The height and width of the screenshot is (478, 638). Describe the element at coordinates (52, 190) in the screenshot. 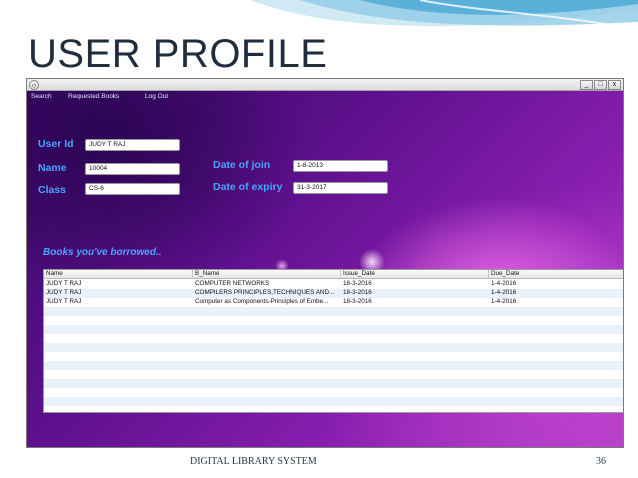

I see `class-label: Class` at that location.